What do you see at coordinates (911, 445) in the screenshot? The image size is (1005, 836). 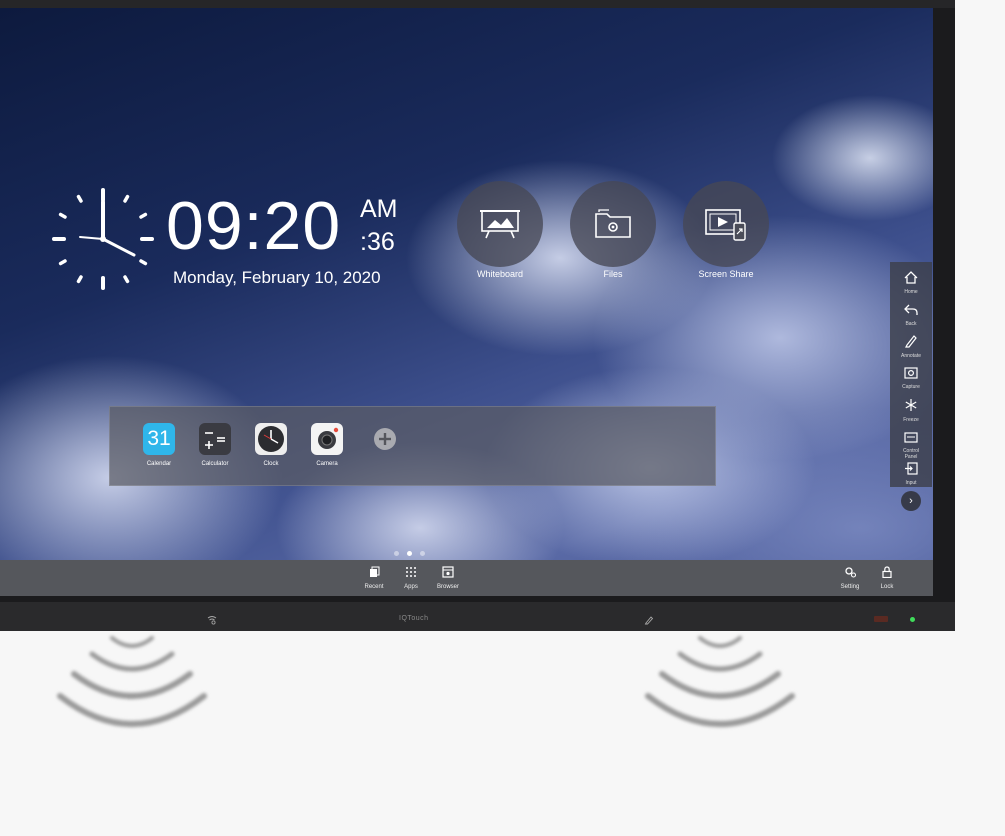 I see `sidebar-item-control-panel: Control Panel` at bounding box center [911, 445].